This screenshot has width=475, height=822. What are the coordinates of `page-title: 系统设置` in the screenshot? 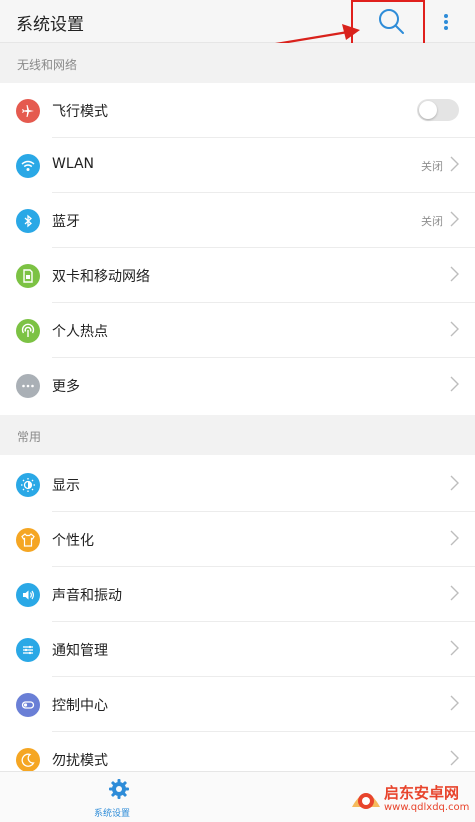 It's located at (50, 25).